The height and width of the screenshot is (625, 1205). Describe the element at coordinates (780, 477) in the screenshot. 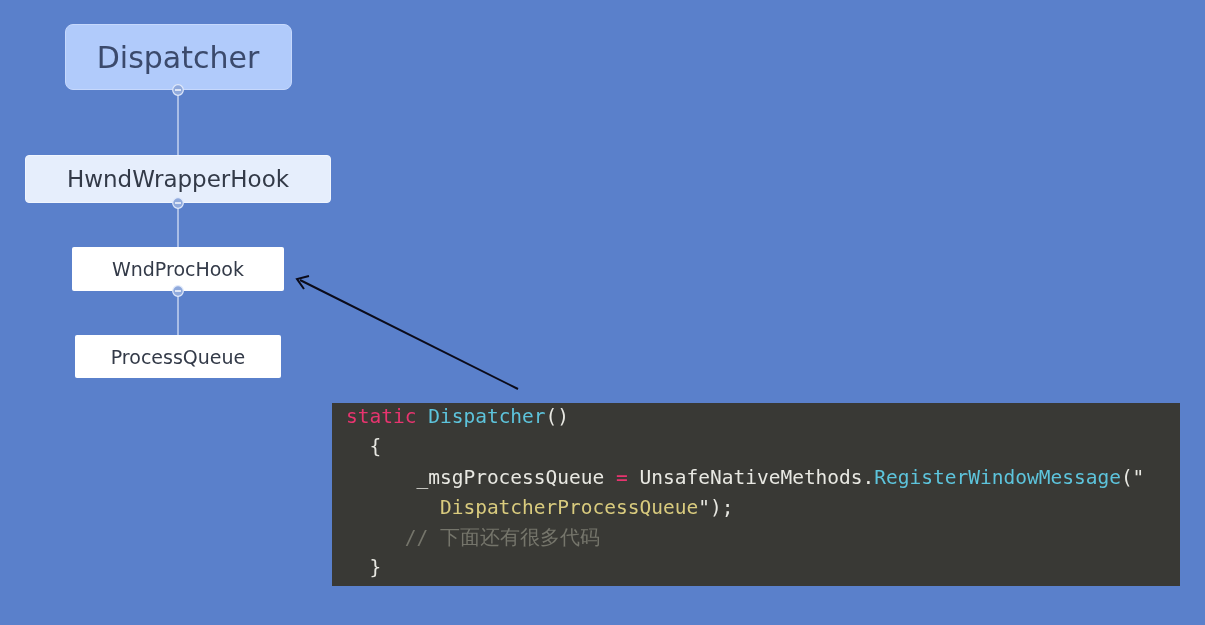

I see `code-line: _msgProcessQueue = UnsafeNativeMethods.RegisterWindowMessage("` at that location.